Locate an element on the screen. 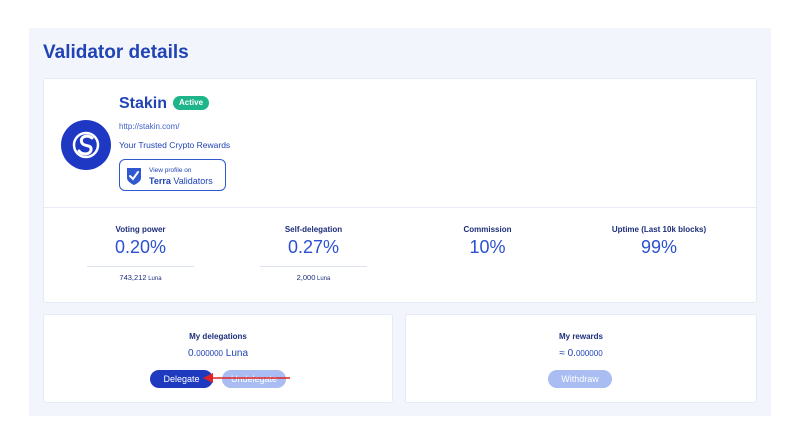 This screenshot has width=800, height=446. stat-label: Self-delegation is located at coordinates (313, 229).